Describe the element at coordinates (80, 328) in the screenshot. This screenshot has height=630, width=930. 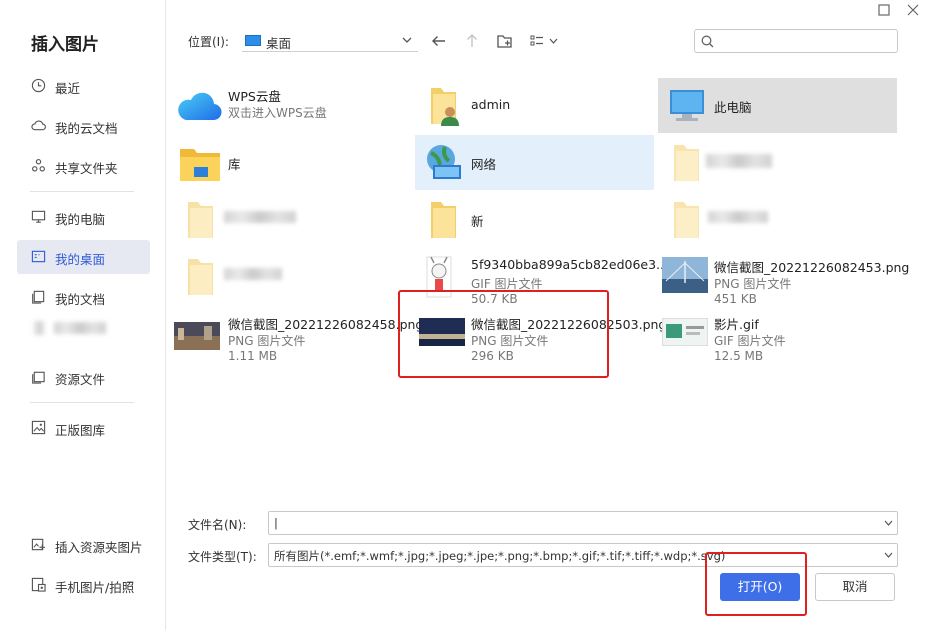
I see `blurred-sidebar-label` at that location.